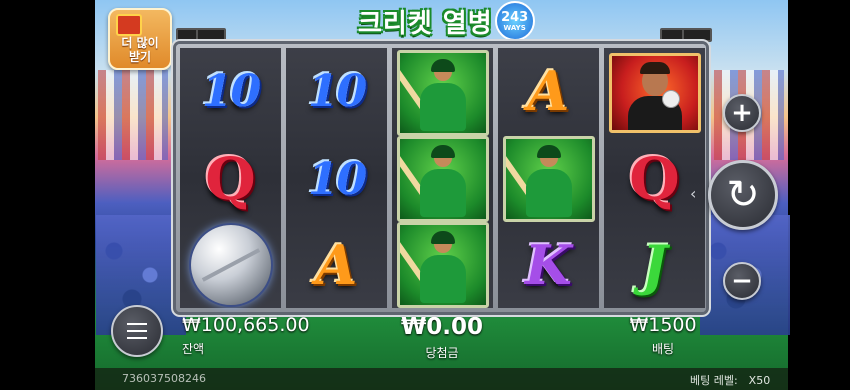  I want to click on promo-label-line1: 더 많이, so click(140, 43).